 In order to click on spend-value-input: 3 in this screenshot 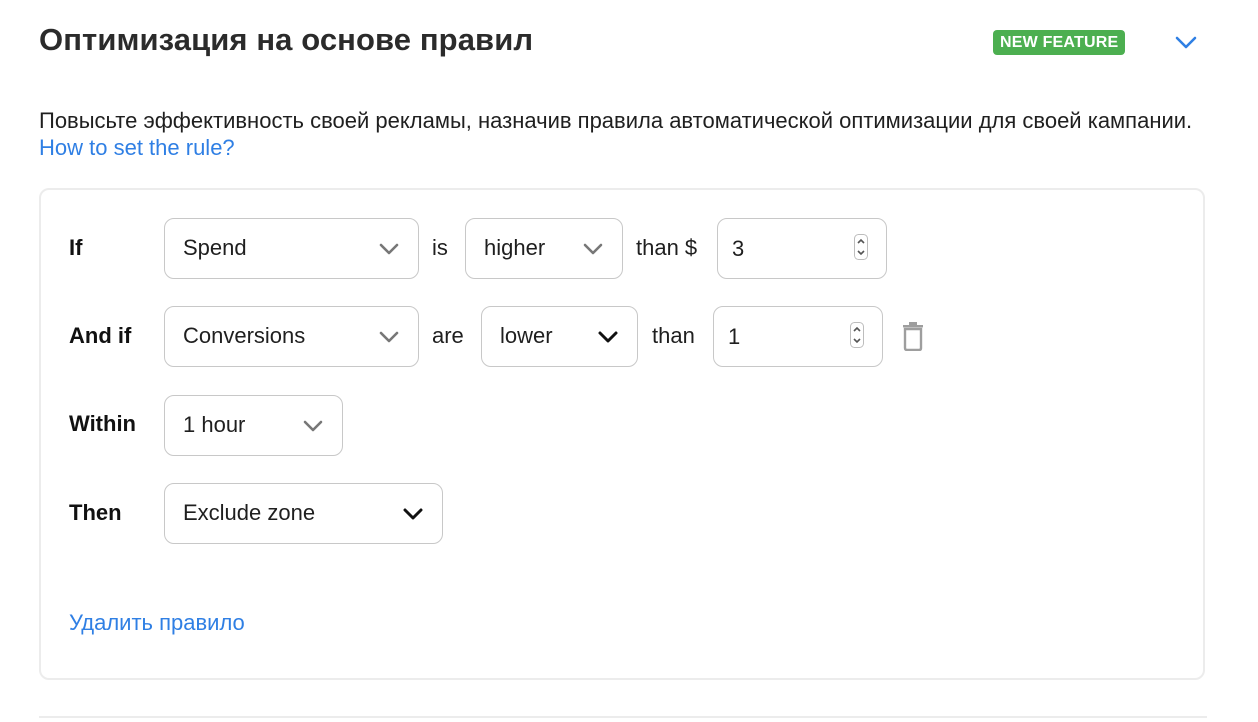, I will do `click(802, 248)`.